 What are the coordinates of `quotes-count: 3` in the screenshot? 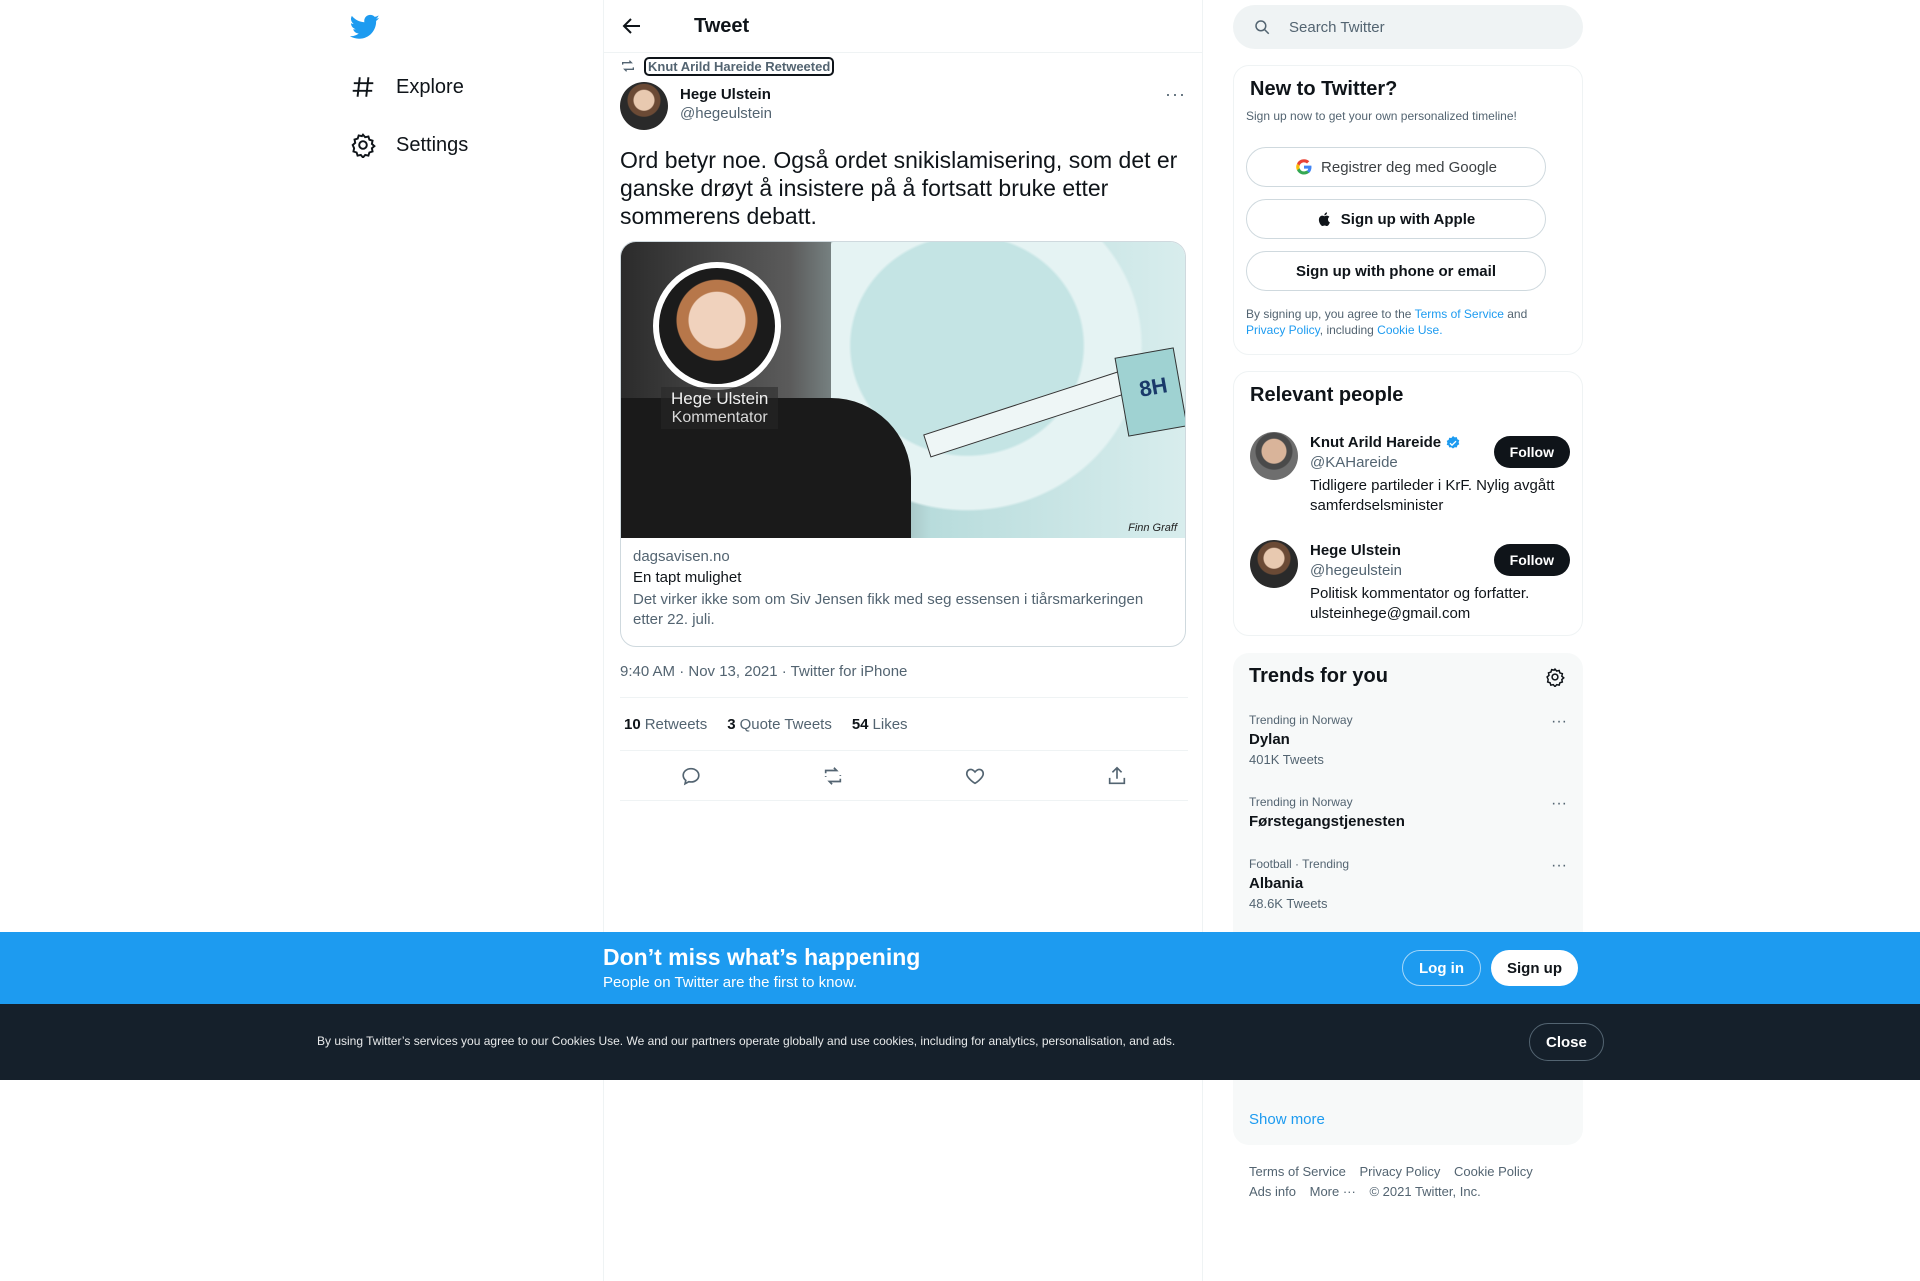 It's located at (731, 724).